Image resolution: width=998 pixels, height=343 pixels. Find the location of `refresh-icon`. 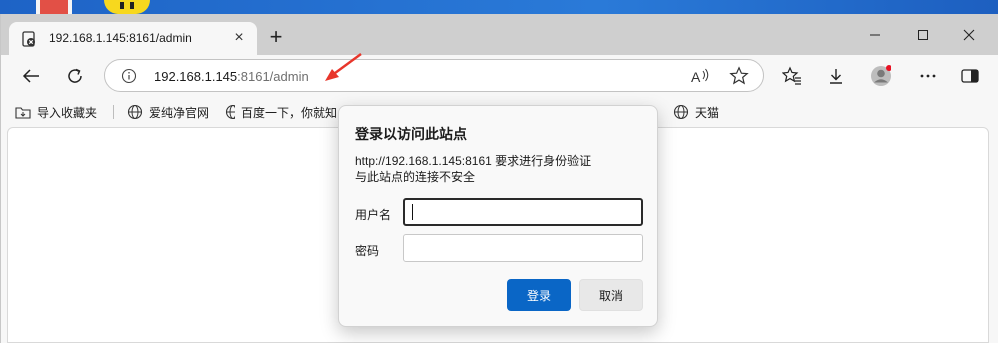

refresh-icon is located at coordinates (75, 75).